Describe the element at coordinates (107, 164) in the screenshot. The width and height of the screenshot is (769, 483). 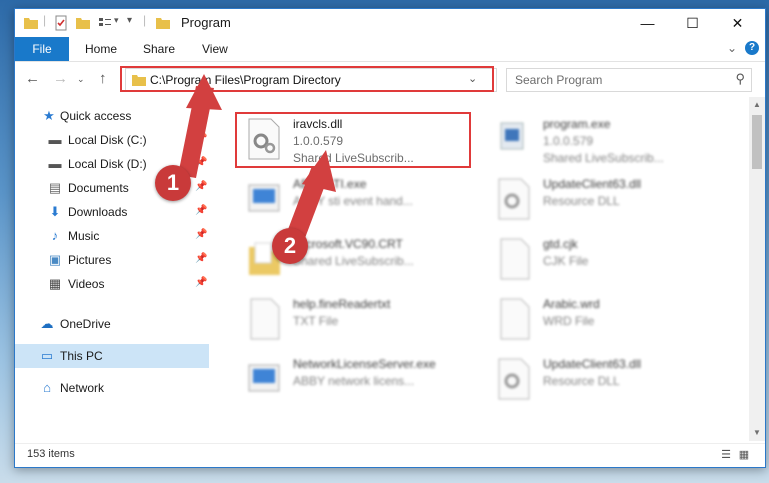
I see `sidebar-item-label: Local Disk (D:)` at that location.